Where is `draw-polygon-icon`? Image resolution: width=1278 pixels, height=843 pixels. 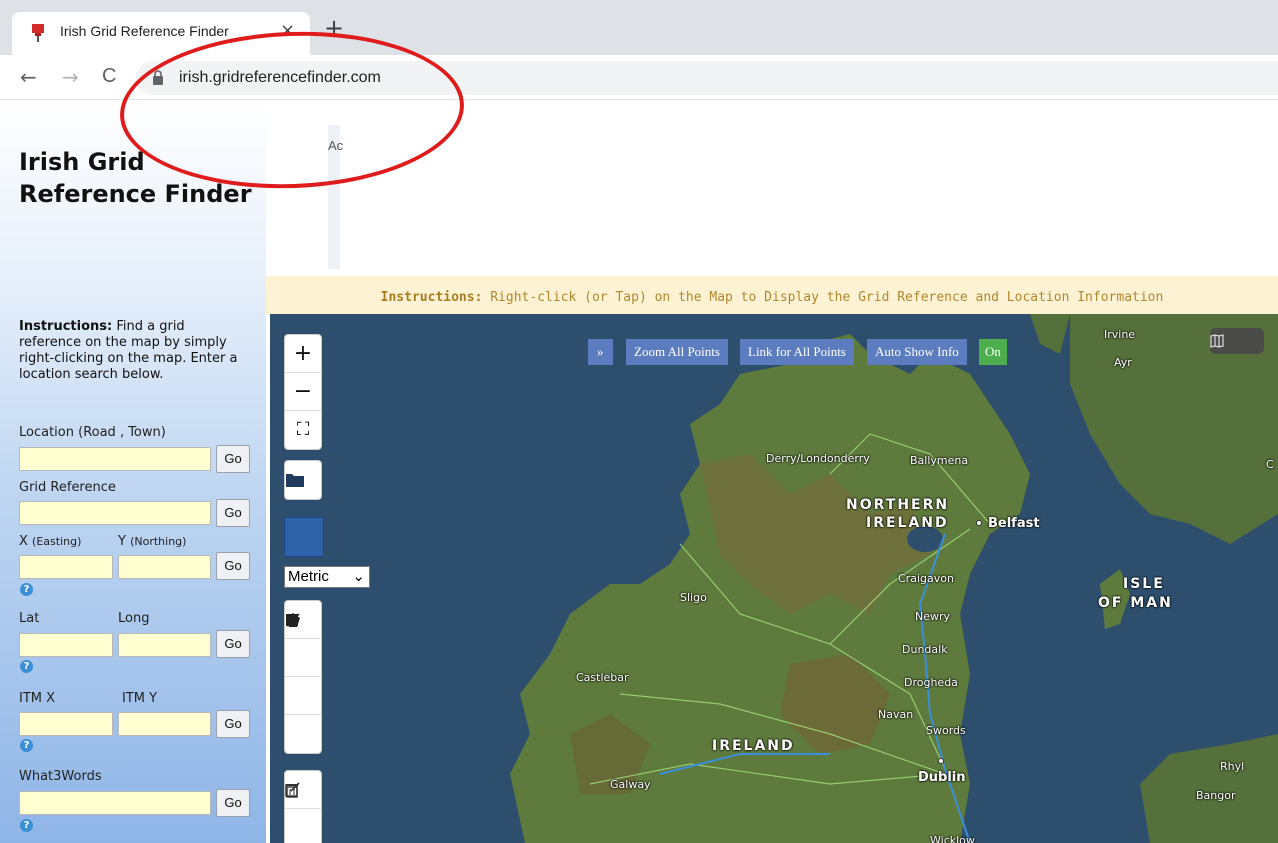
draw-polygon-icon is located at coordinates (303, 645).